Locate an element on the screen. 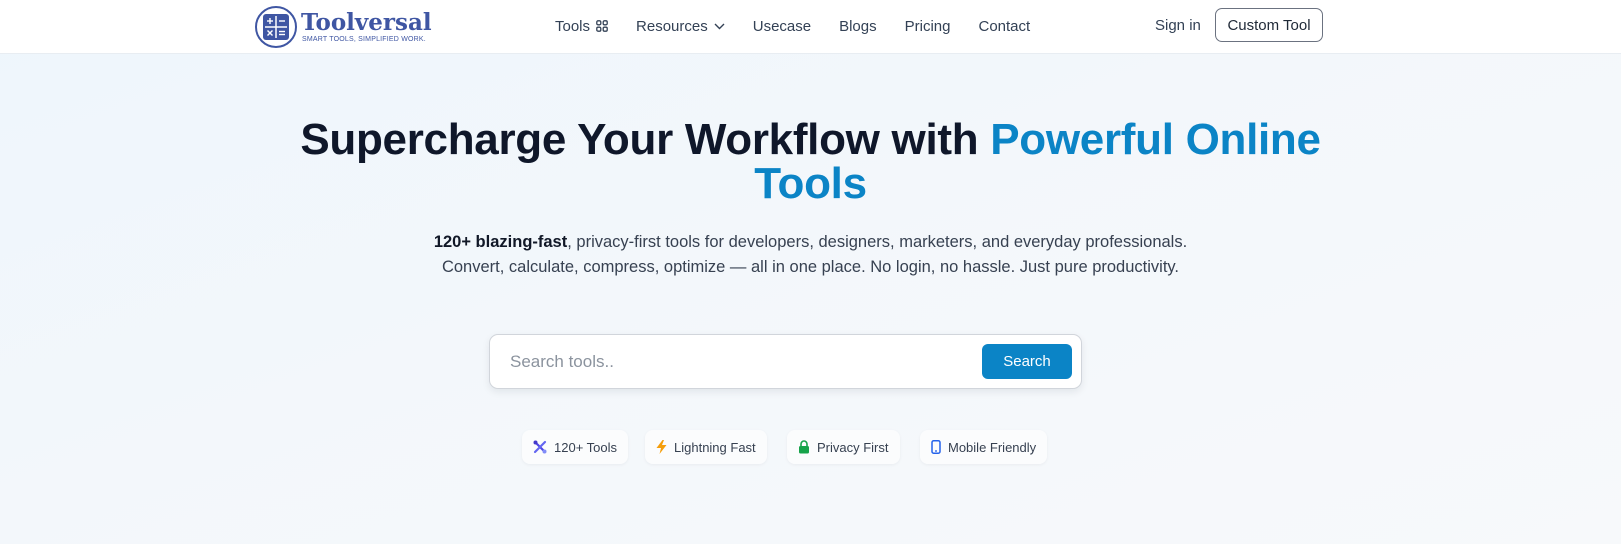  nav-item-label: Contact is located at coordinates (1004, 26).